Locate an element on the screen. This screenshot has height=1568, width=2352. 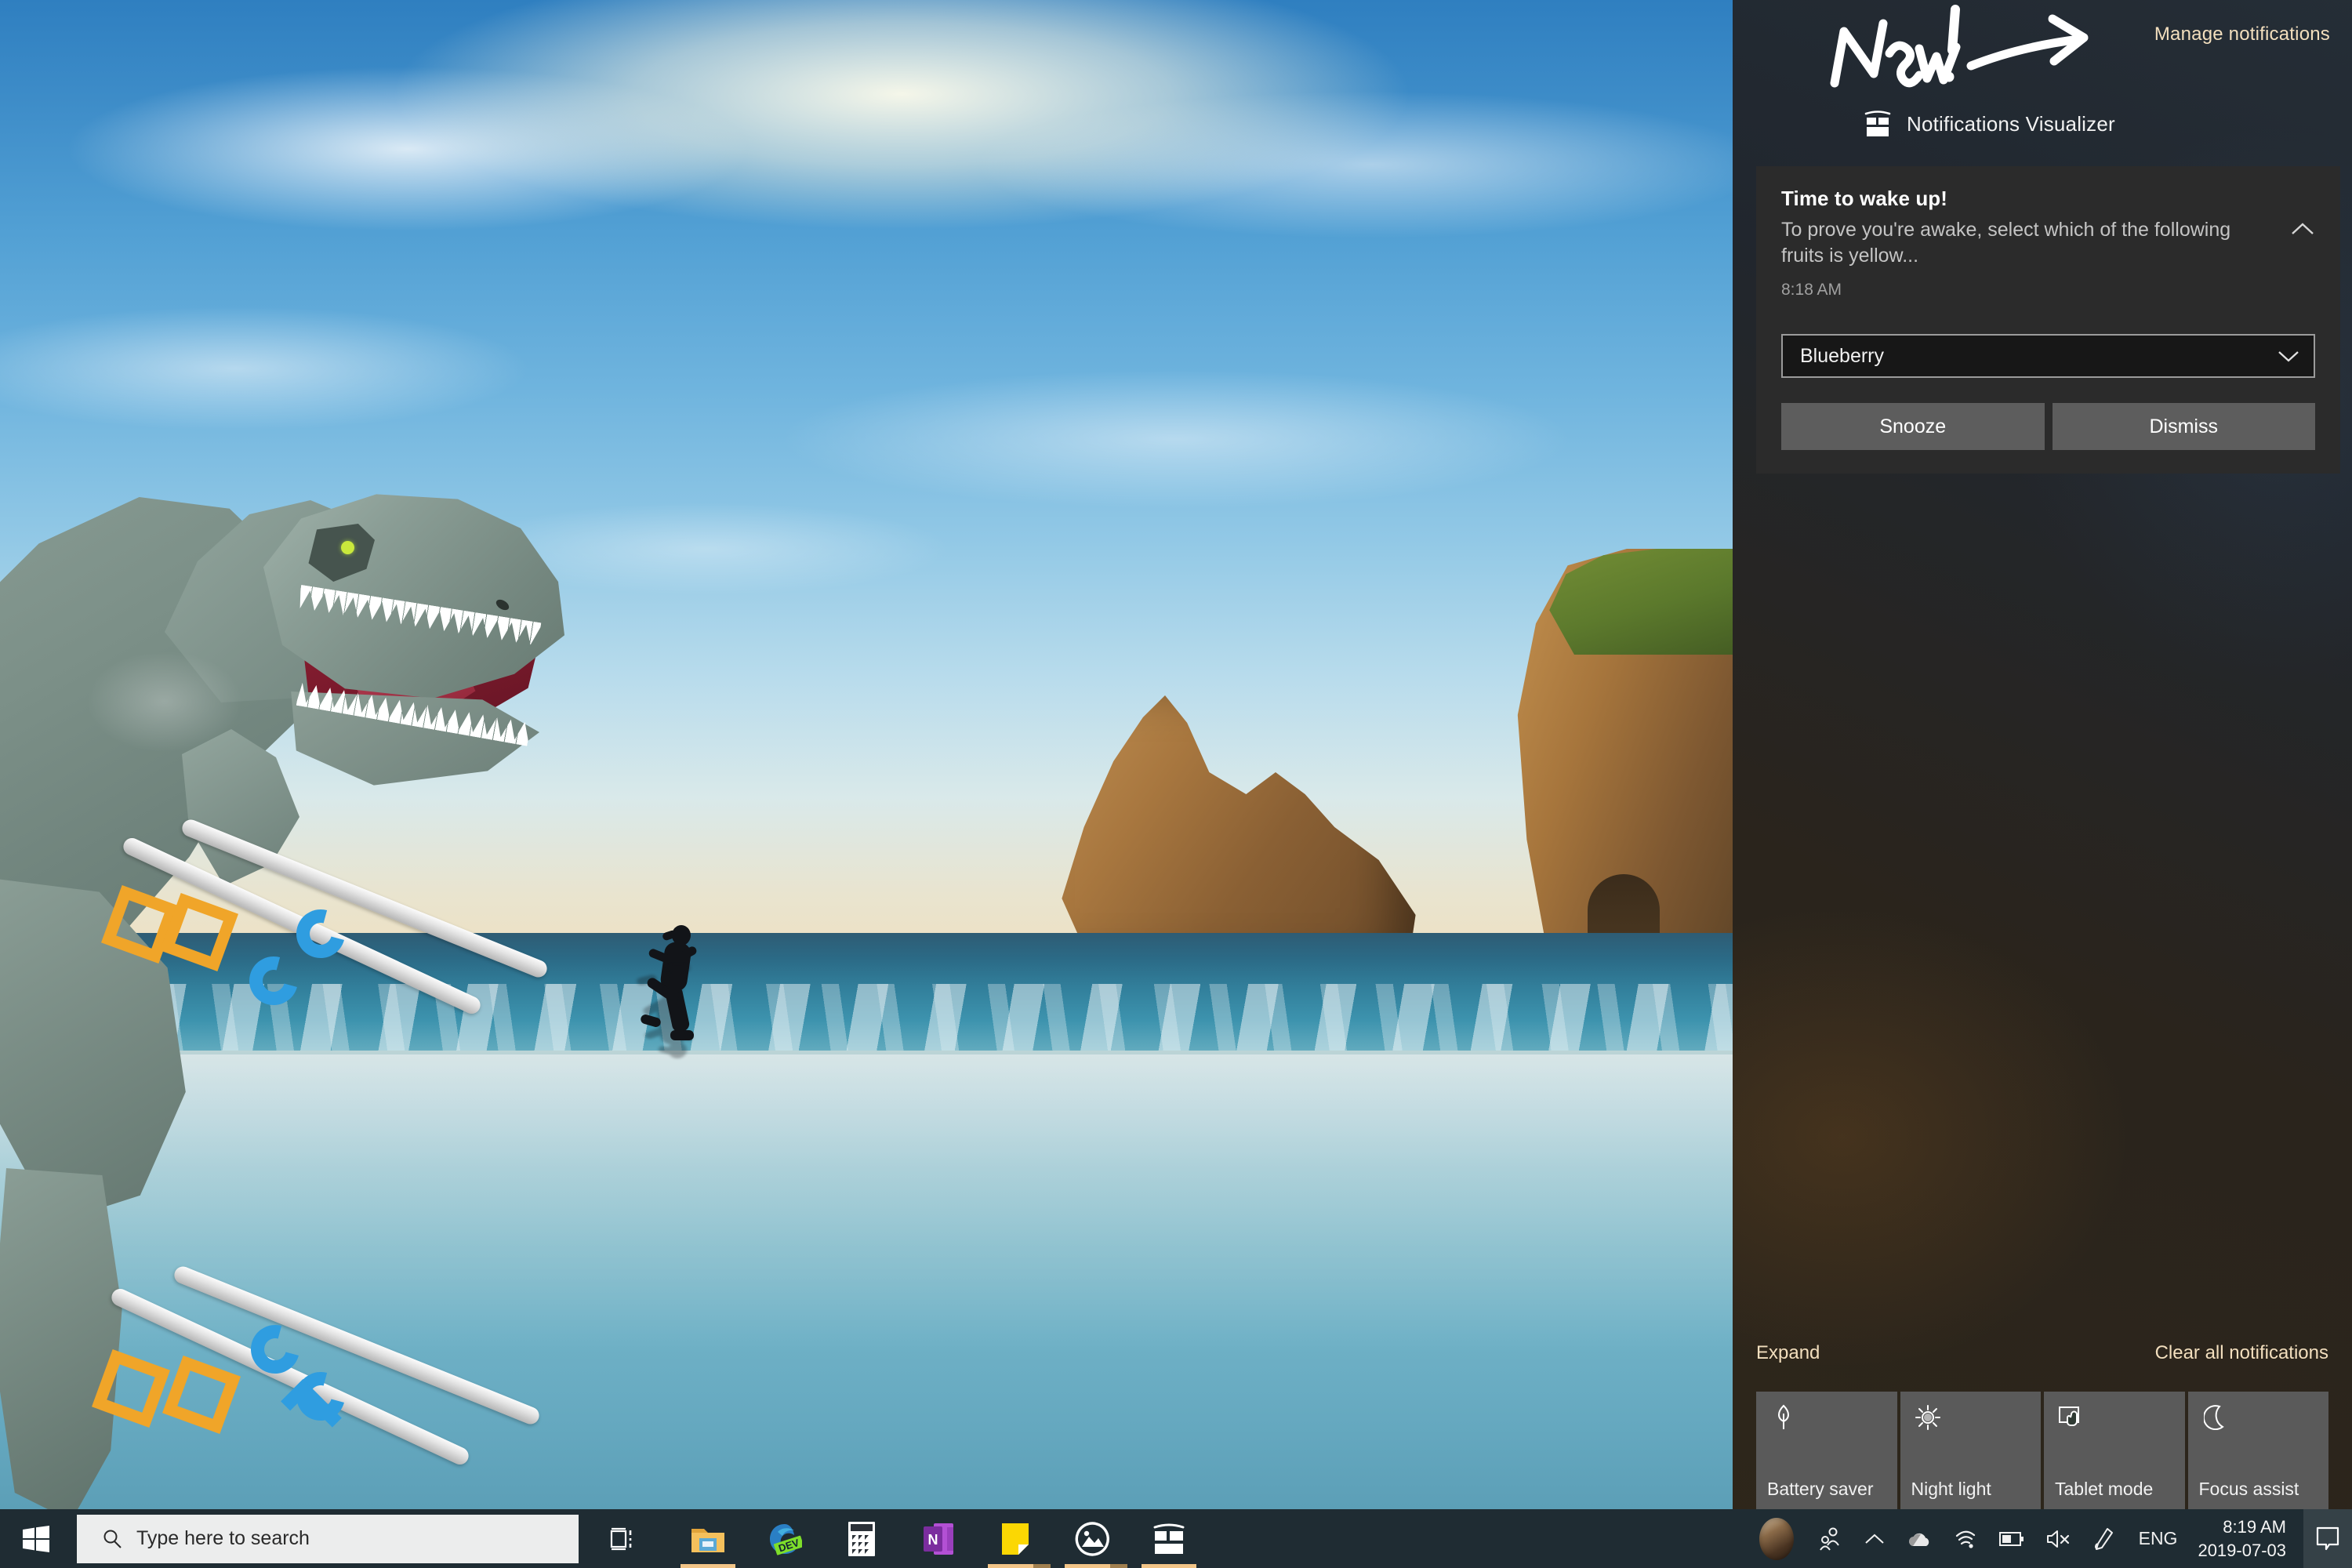
tray-volume-button is located at coordinates (2058, 1538).